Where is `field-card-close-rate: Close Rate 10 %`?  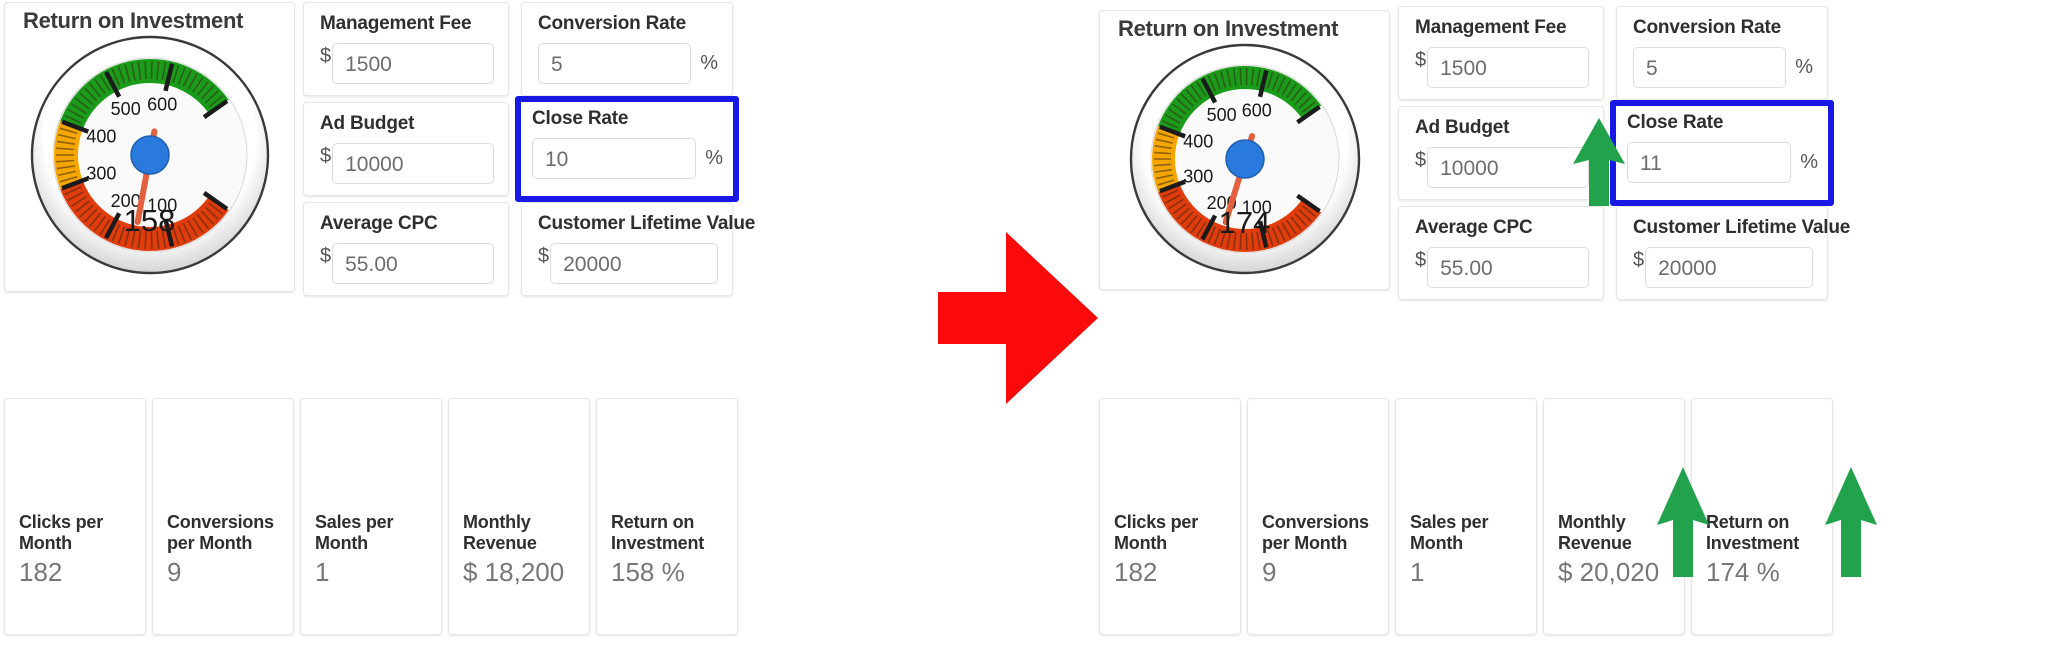
field-card-close-rate: Close Rate 10 % is located at coordinates (627, 149).